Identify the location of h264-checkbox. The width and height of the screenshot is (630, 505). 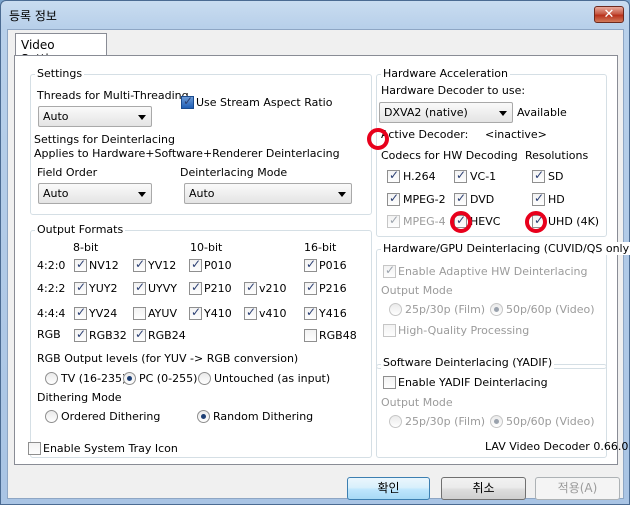
(393, 175).